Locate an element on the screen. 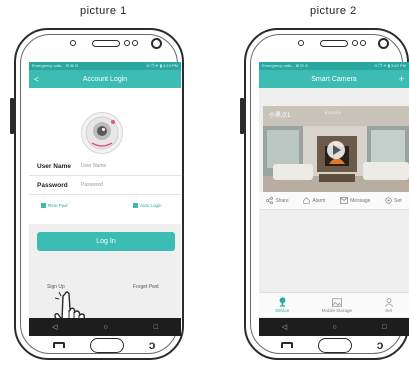 This screenshot has width=409, height=365. app-header: < Account Login is located at coordinates (105, 79).